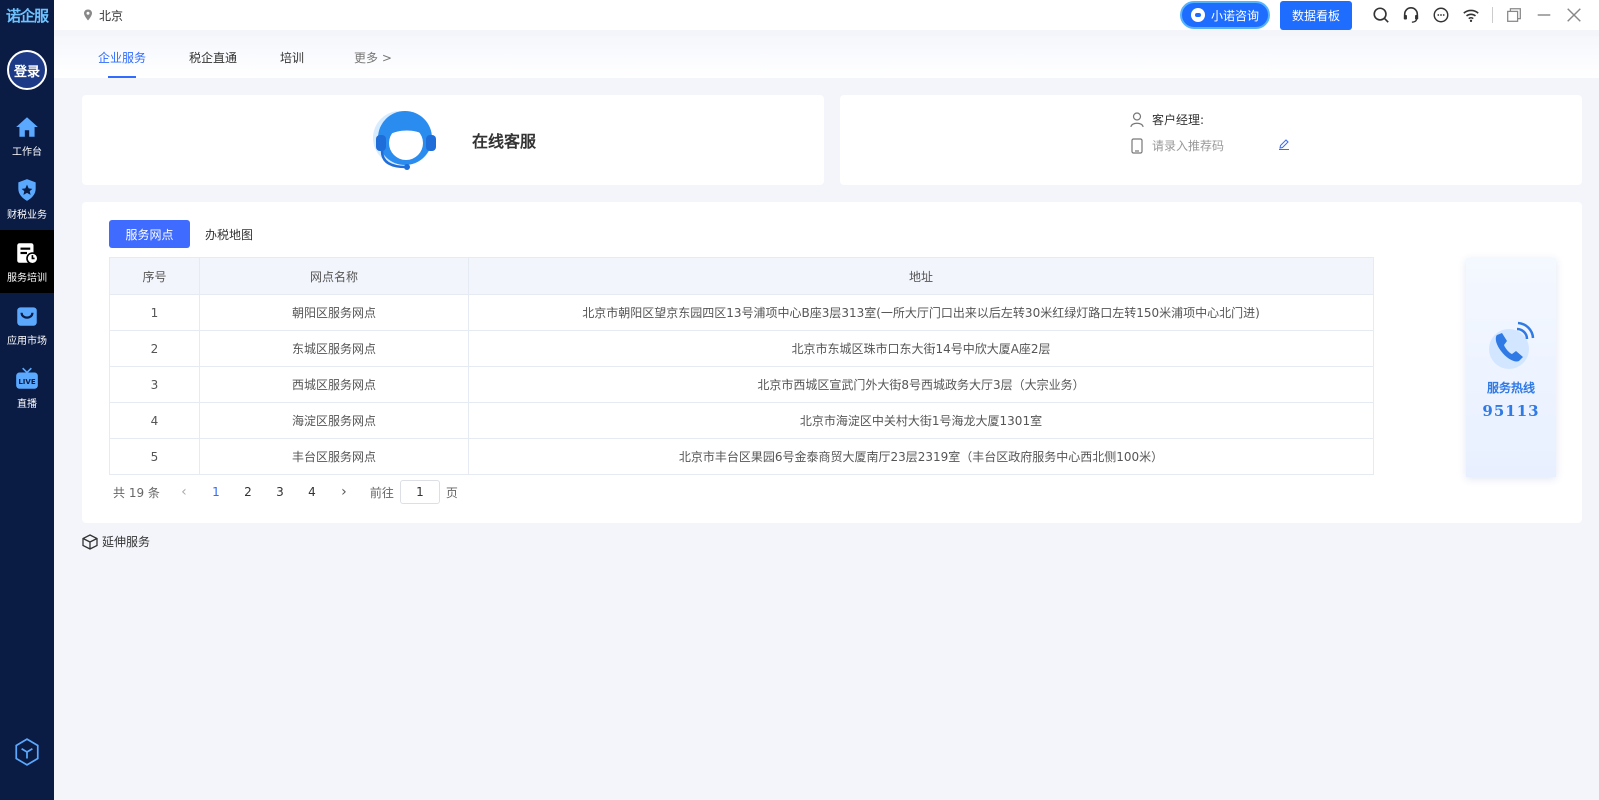  Describe the element at coordinates (27, 215) in the screenshot. I see `sidebar-item-label: 财税业务` at that location.